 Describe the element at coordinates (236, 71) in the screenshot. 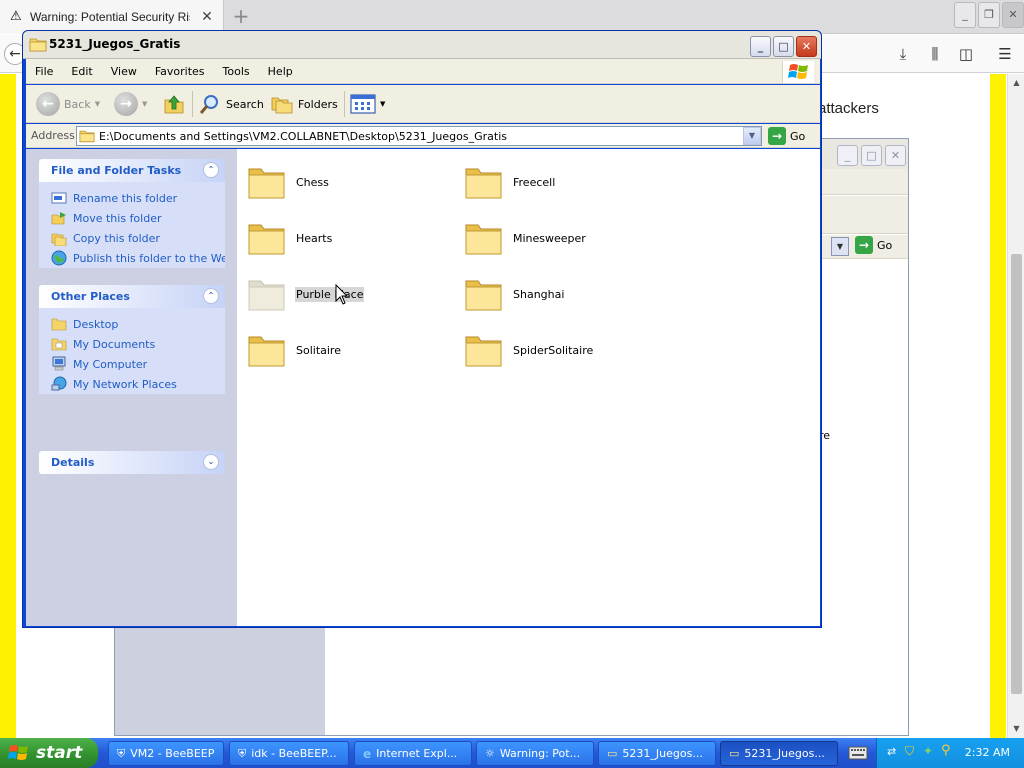

I see `menu-tools: Tools` at that location.